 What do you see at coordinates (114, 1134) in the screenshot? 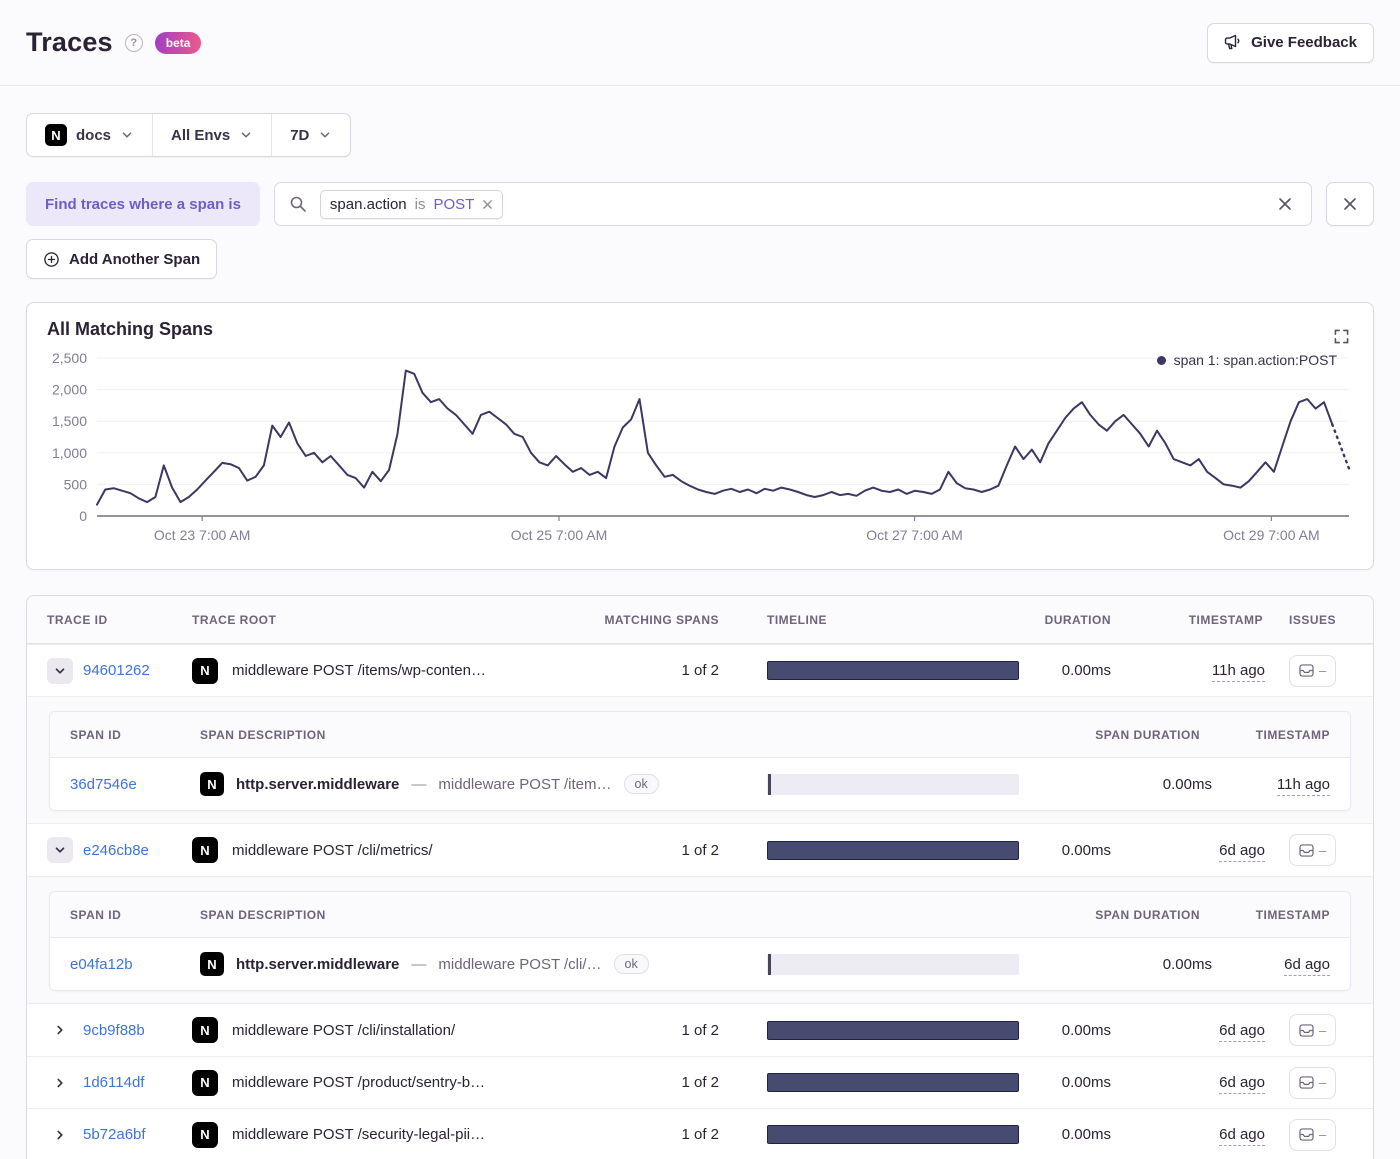
I see `trace-id-link: 5b72a6bf` at bounding box center [114, 1134].